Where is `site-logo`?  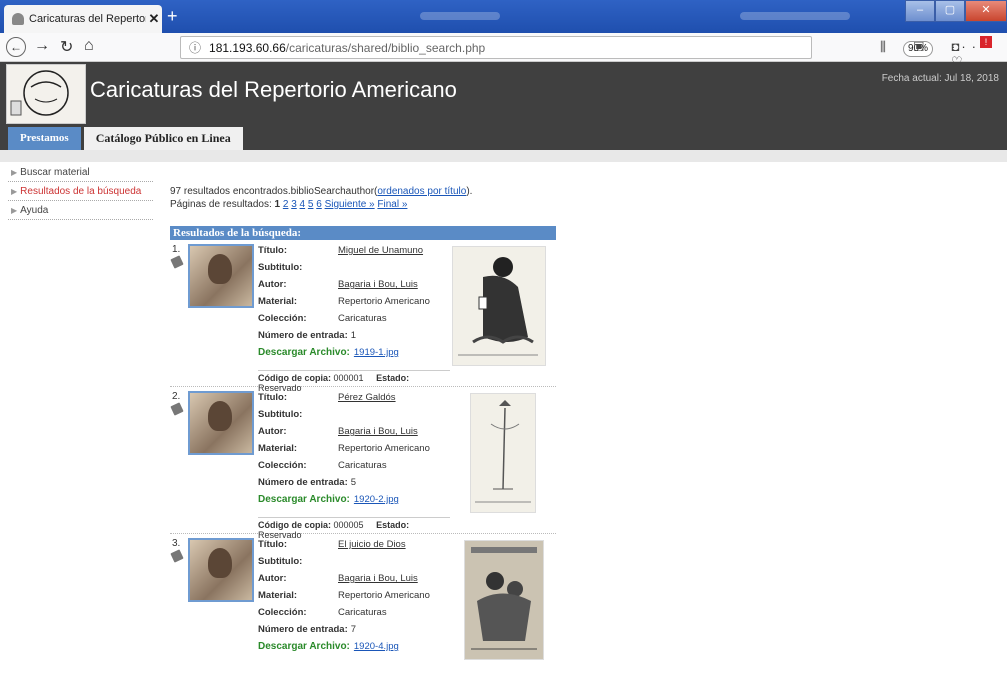 site-logo is located at coordinates (46, 94).